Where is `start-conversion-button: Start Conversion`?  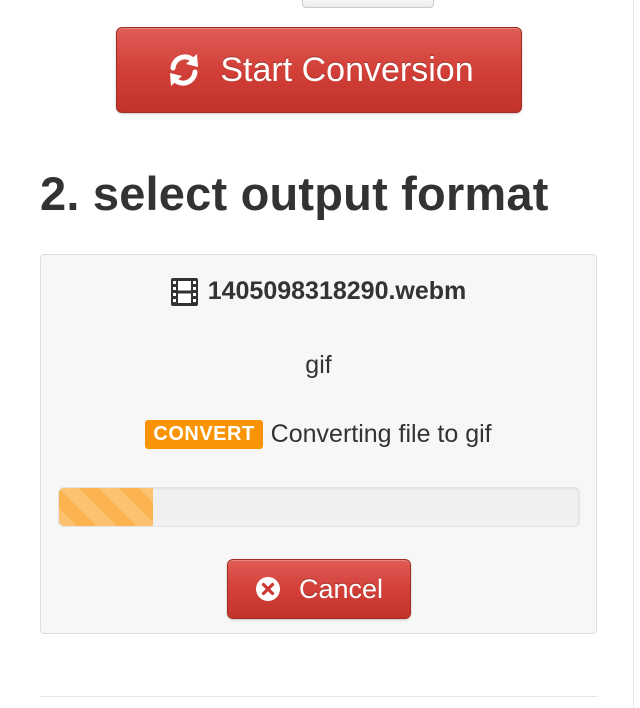 start-conversion-button: Start Conversion is located at coordinates (319, 70).